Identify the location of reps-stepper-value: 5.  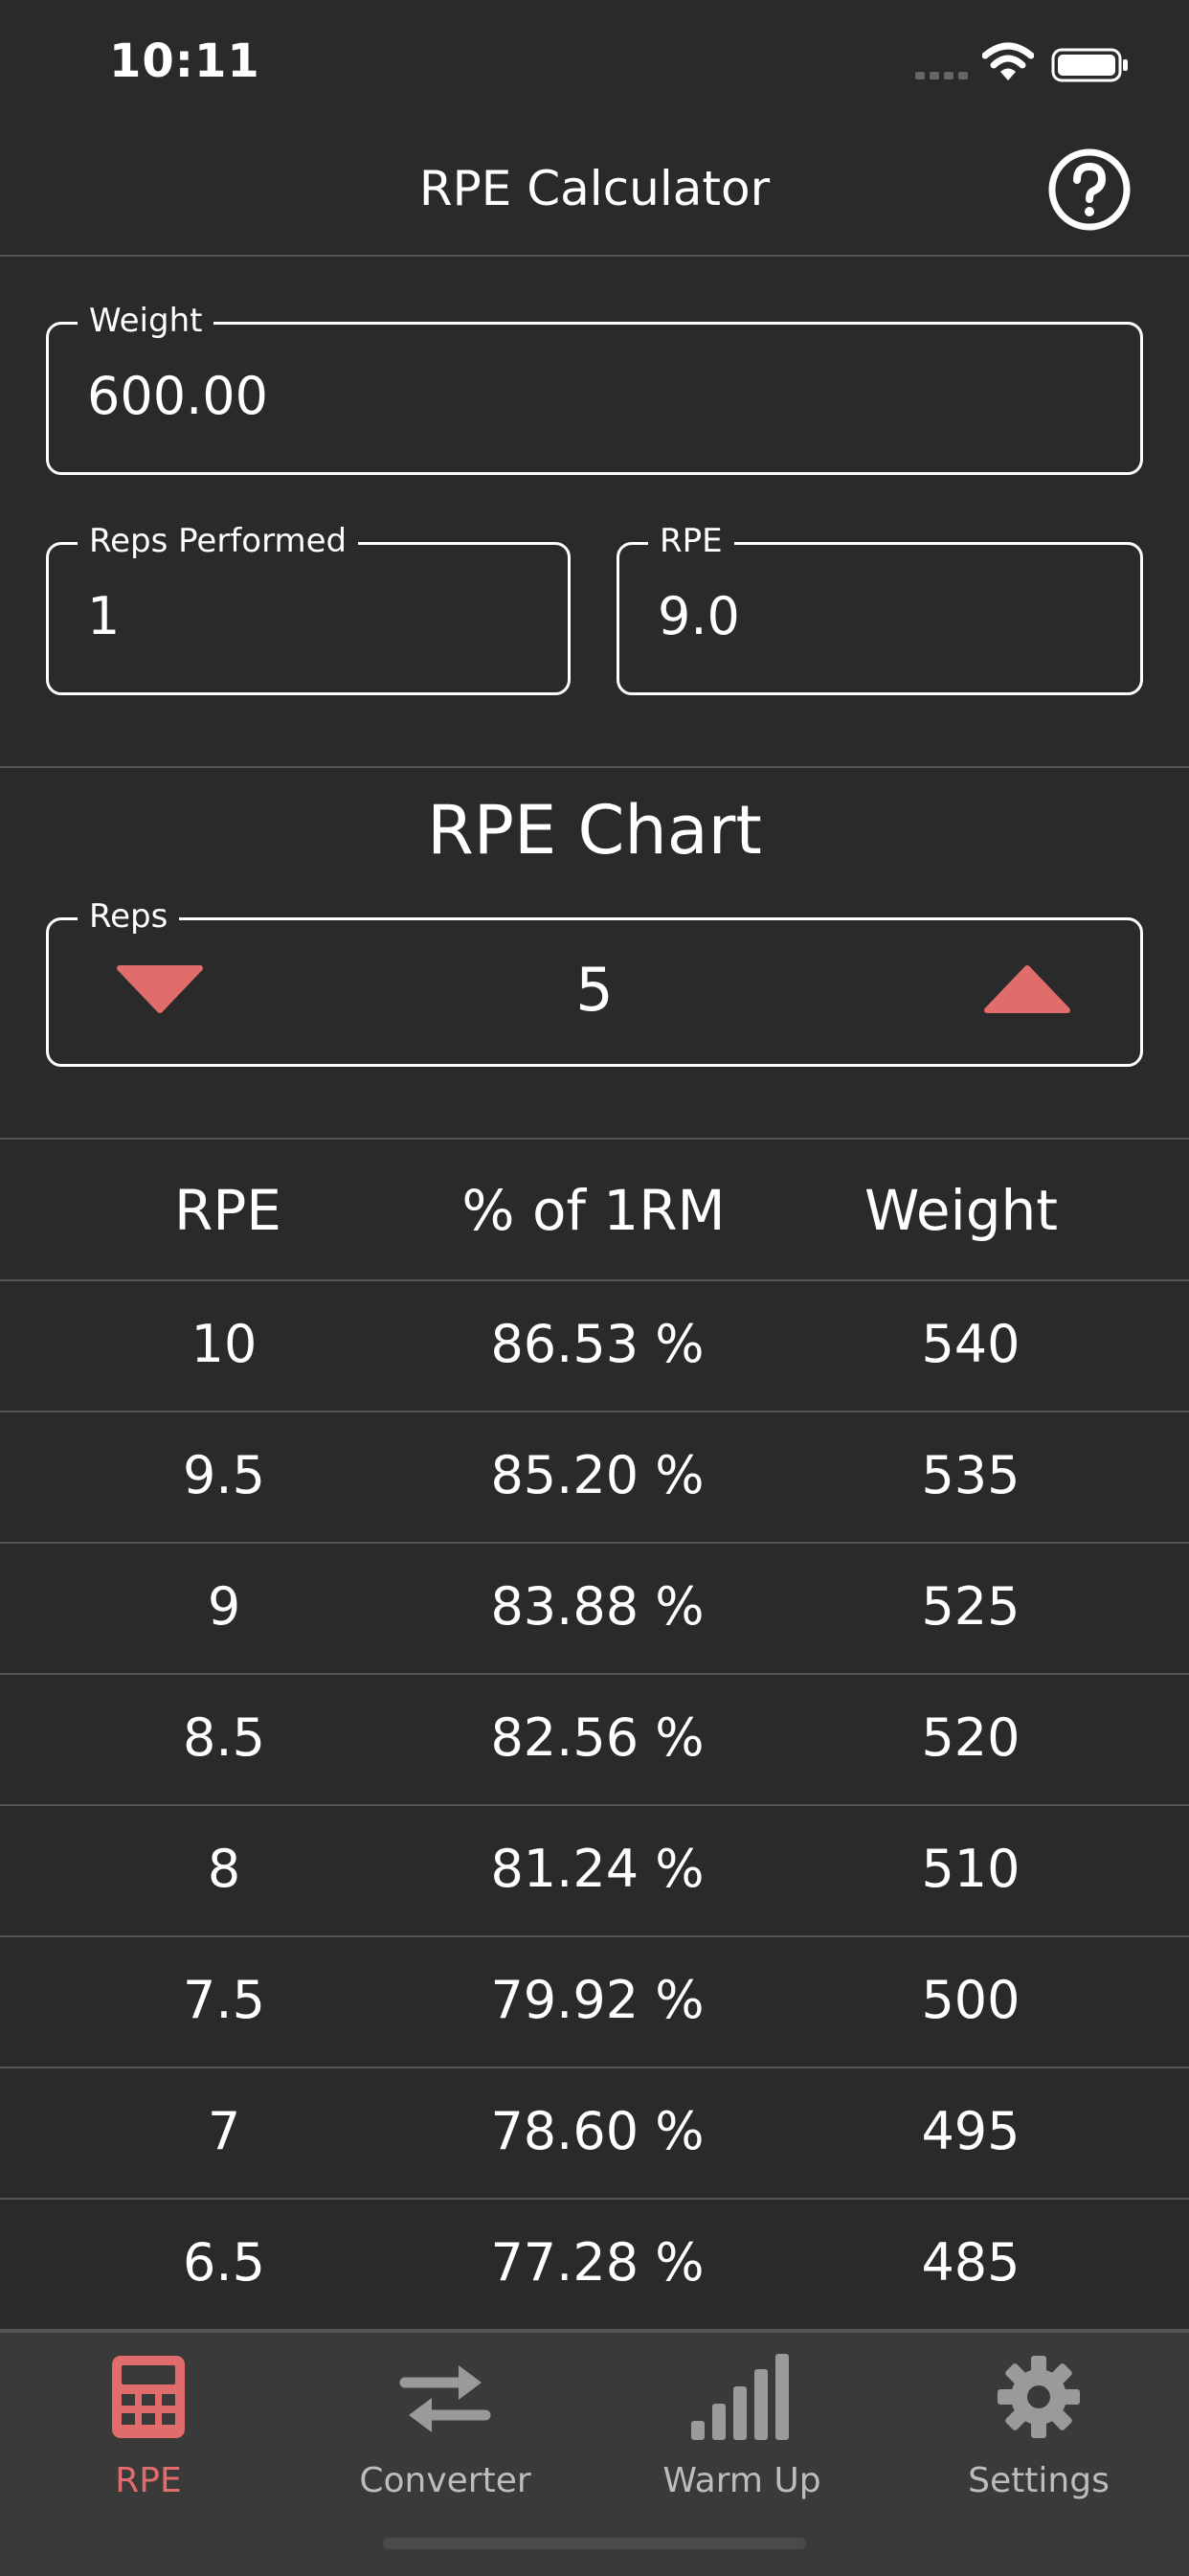
(594, 990).